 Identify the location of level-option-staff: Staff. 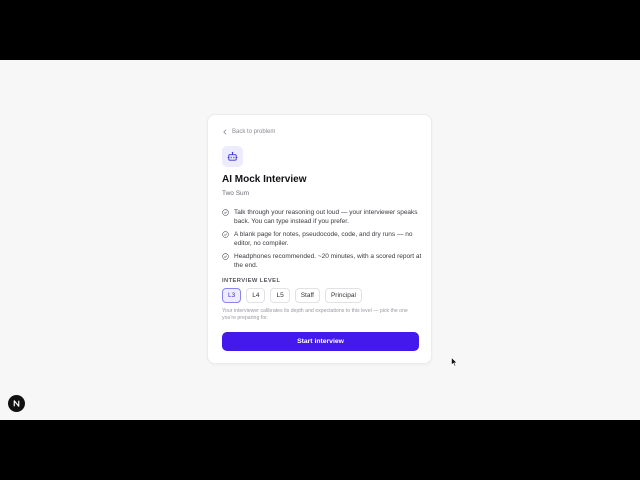
(307, 295).